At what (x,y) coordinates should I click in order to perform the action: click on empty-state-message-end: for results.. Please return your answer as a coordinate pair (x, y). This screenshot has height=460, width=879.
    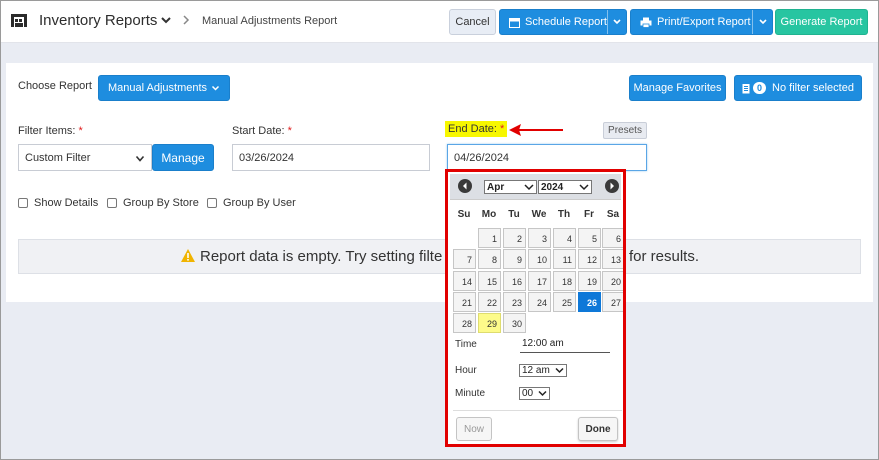
    Looking at the image, I should click on (664, 256).